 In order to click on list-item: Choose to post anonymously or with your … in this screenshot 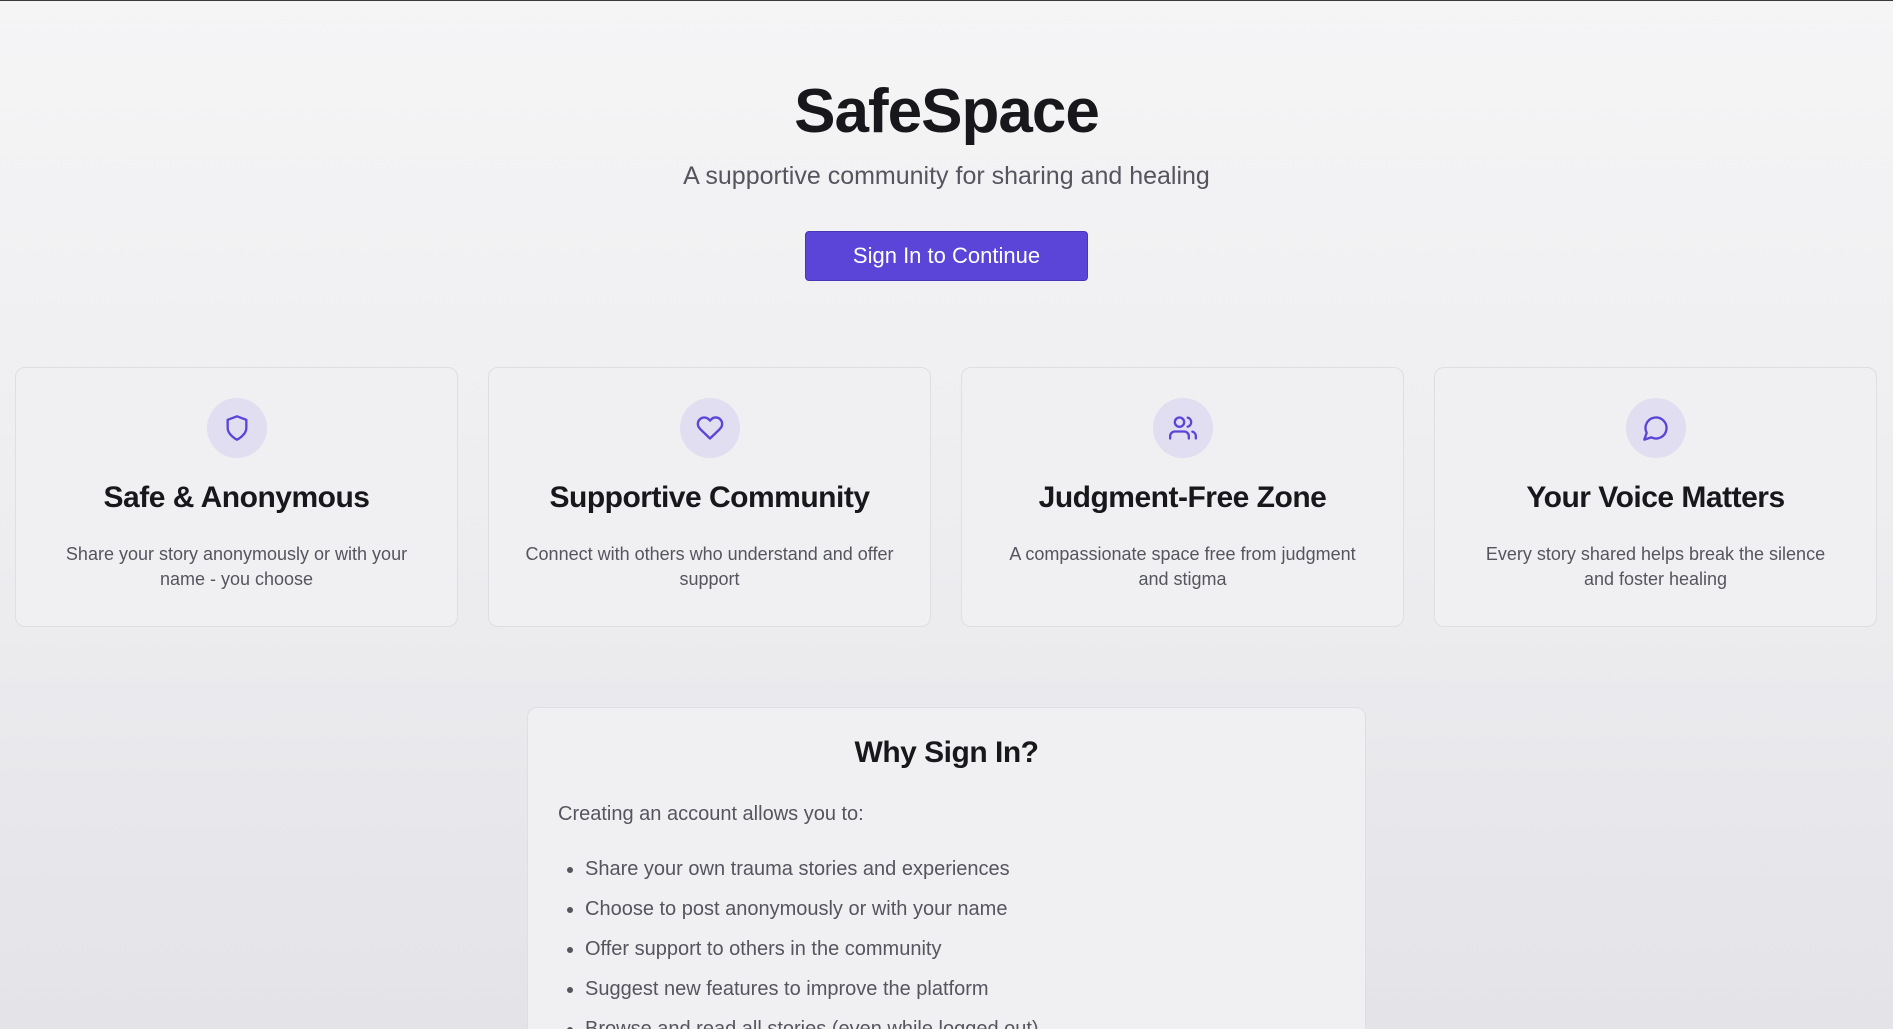, I will do `click(960, 909)`.